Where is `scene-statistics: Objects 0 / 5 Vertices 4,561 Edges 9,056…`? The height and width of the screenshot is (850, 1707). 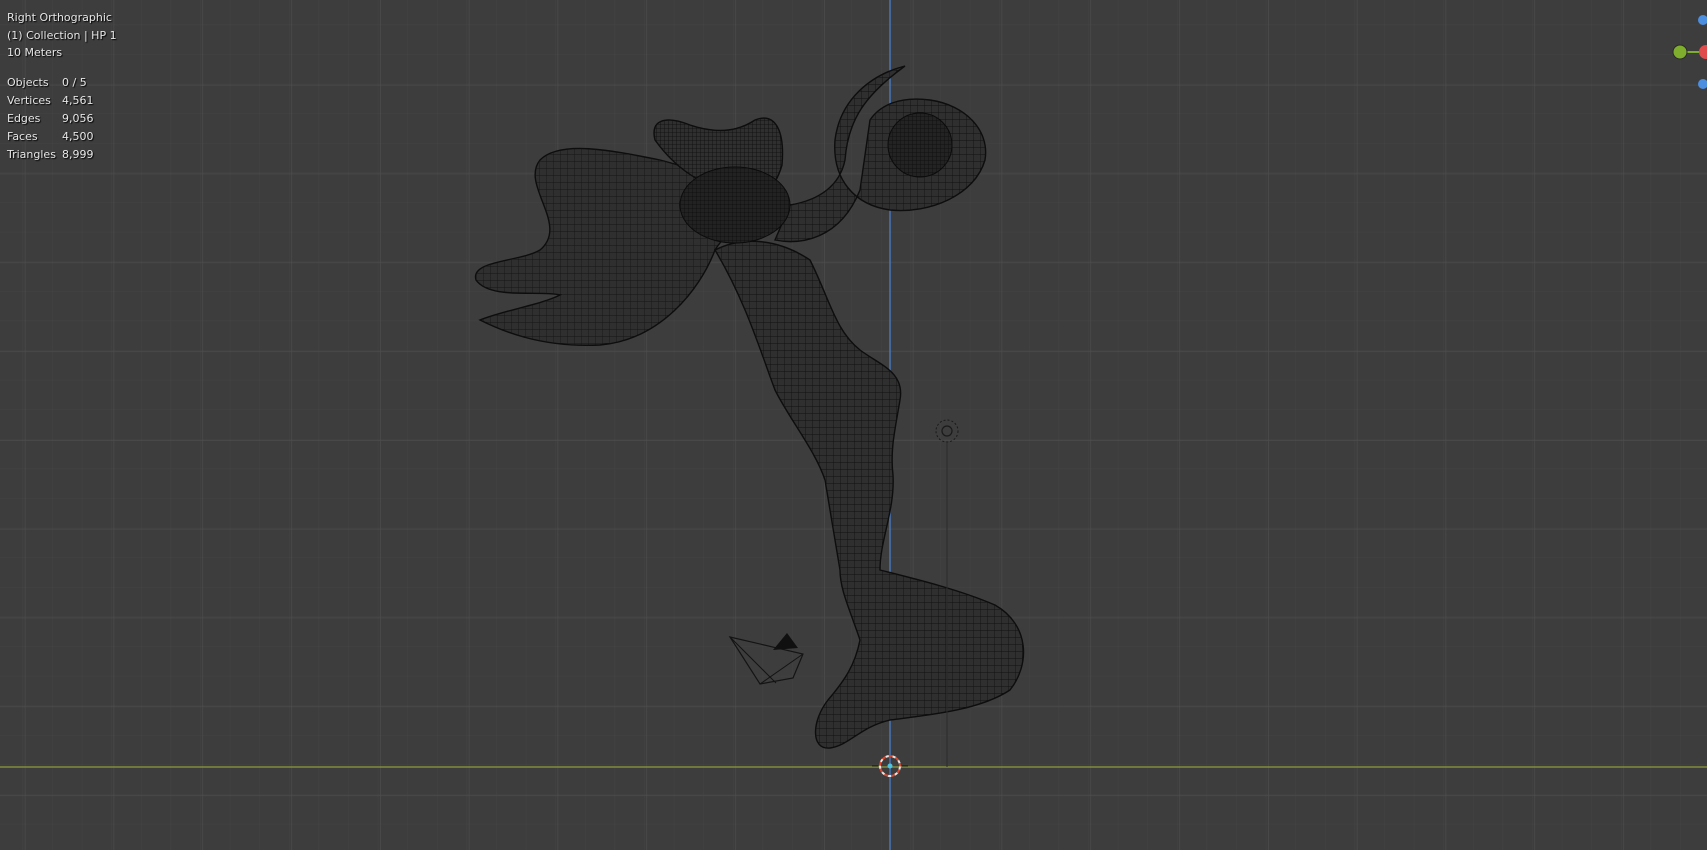
scene-statistics: Objects 0 / 5 Vertices 4,561 Edges 9,056… is located at coordinates (50, 118).